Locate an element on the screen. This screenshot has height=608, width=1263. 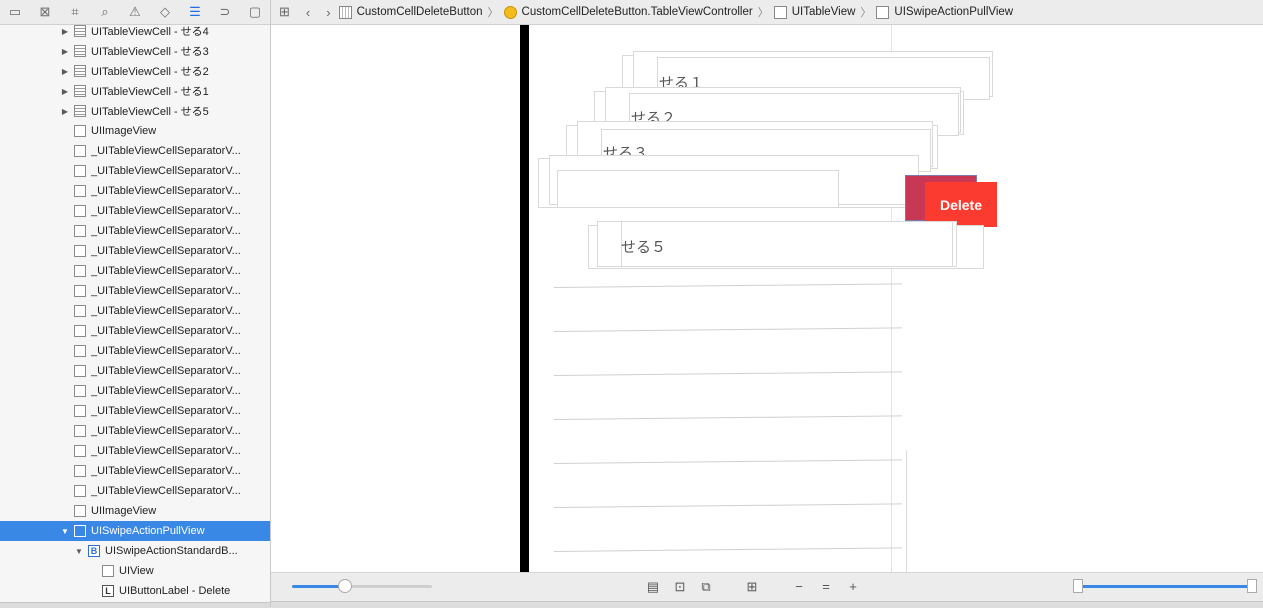
source-control-icon: ⊠ is located at coordinates (45, 12).